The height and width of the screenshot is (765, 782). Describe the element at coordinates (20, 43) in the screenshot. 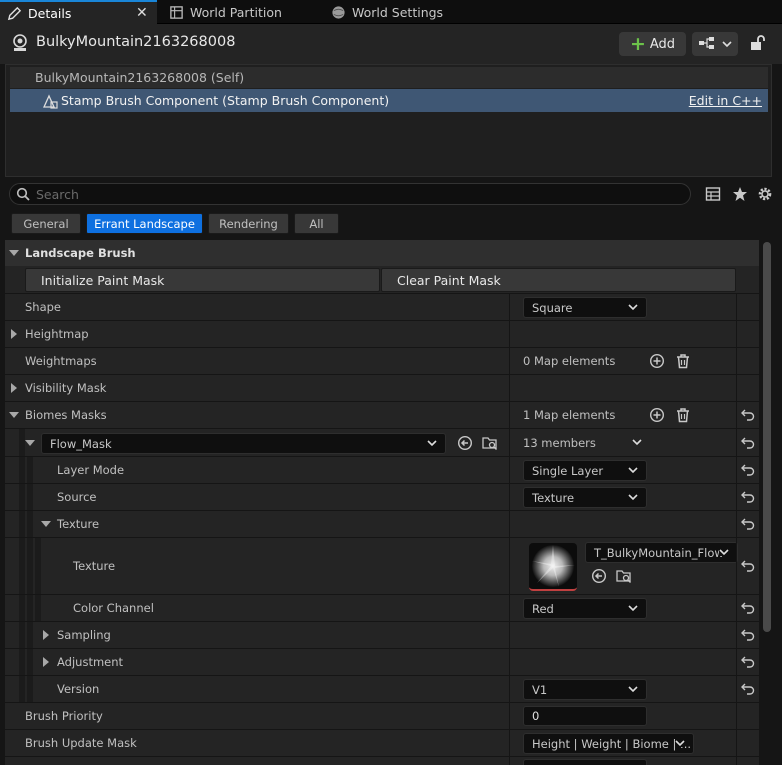

I see `actor-icon` at that location.